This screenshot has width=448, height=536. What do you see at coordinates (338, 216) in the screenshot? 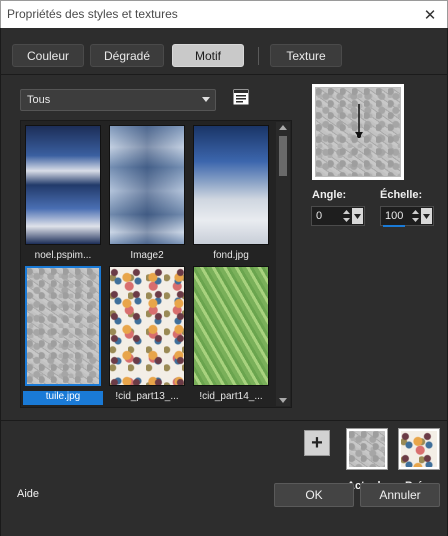
I see `angle-spinbox: 0` at bounding box center [338, 216].